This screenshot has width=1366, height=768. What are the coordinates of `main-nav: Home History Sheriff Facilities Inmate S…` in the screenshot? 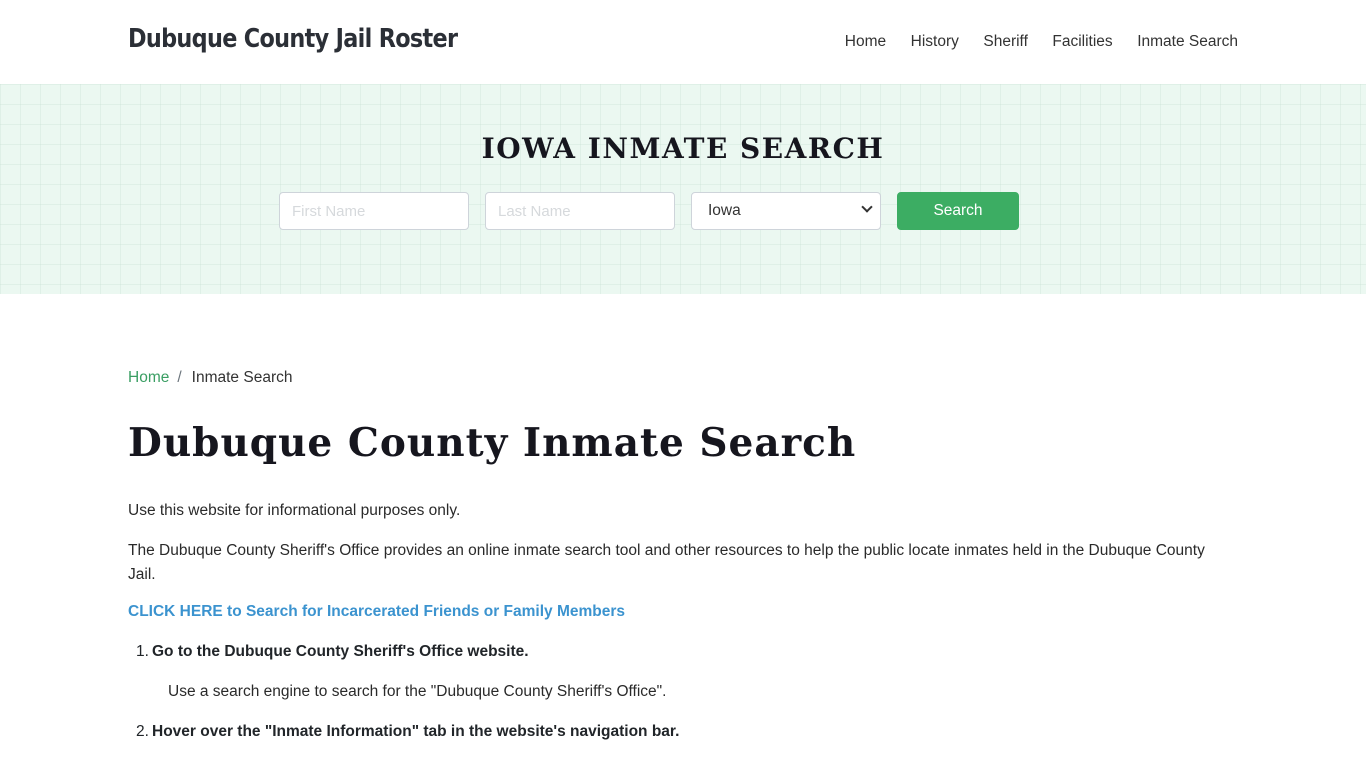 It's located at (1029, 42).